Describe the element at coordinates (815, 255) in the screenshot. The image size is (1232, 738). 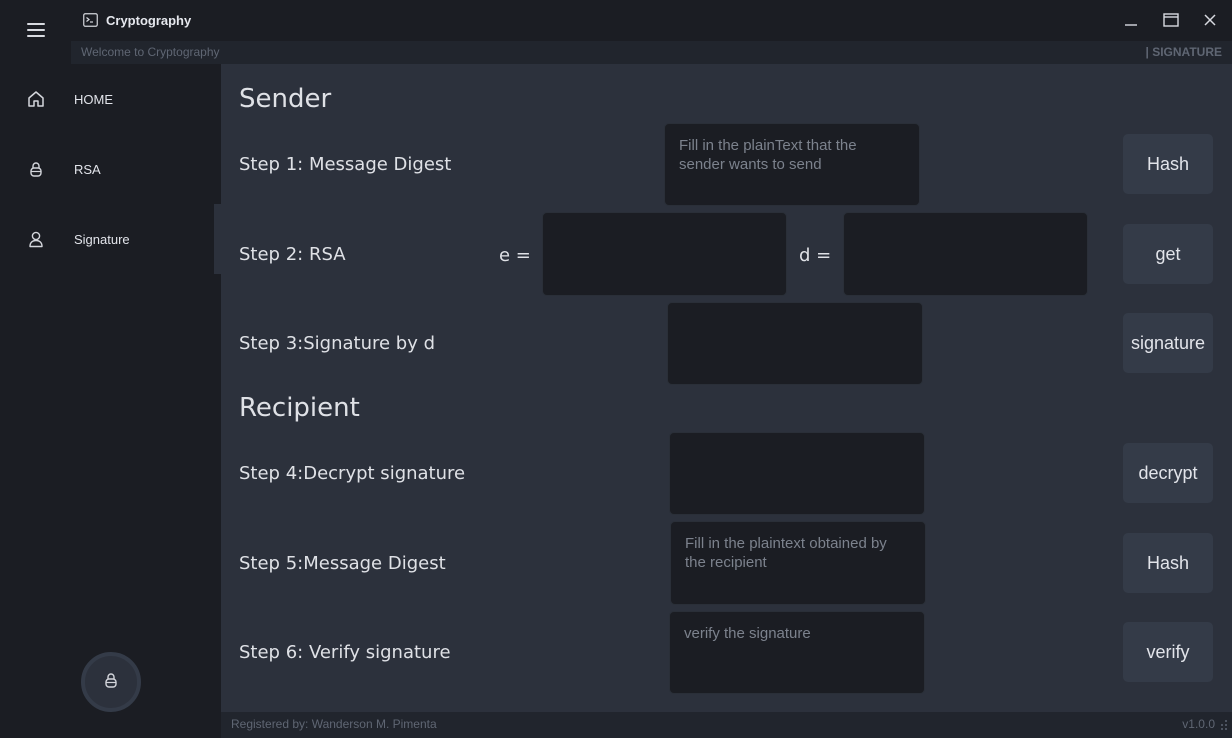
I see `d-label: d =` at that location.